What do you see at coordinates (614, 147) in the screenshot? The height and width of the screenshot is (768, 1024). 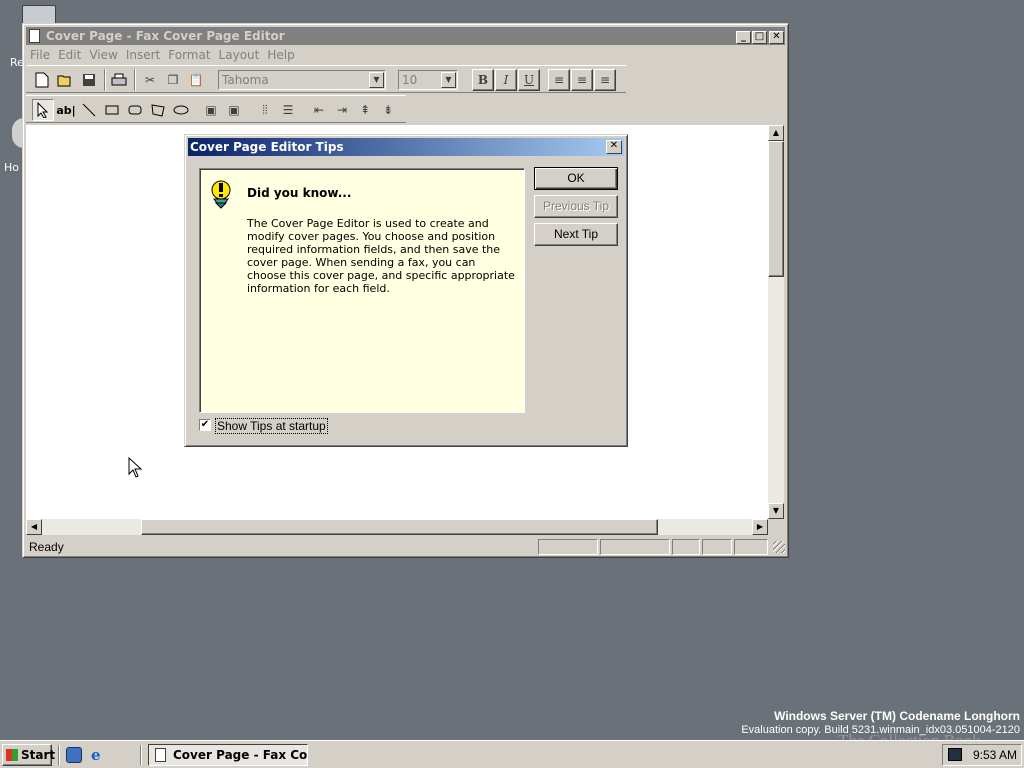 I see `dialog-close-button: ✕` at bounding box center [614, 147].